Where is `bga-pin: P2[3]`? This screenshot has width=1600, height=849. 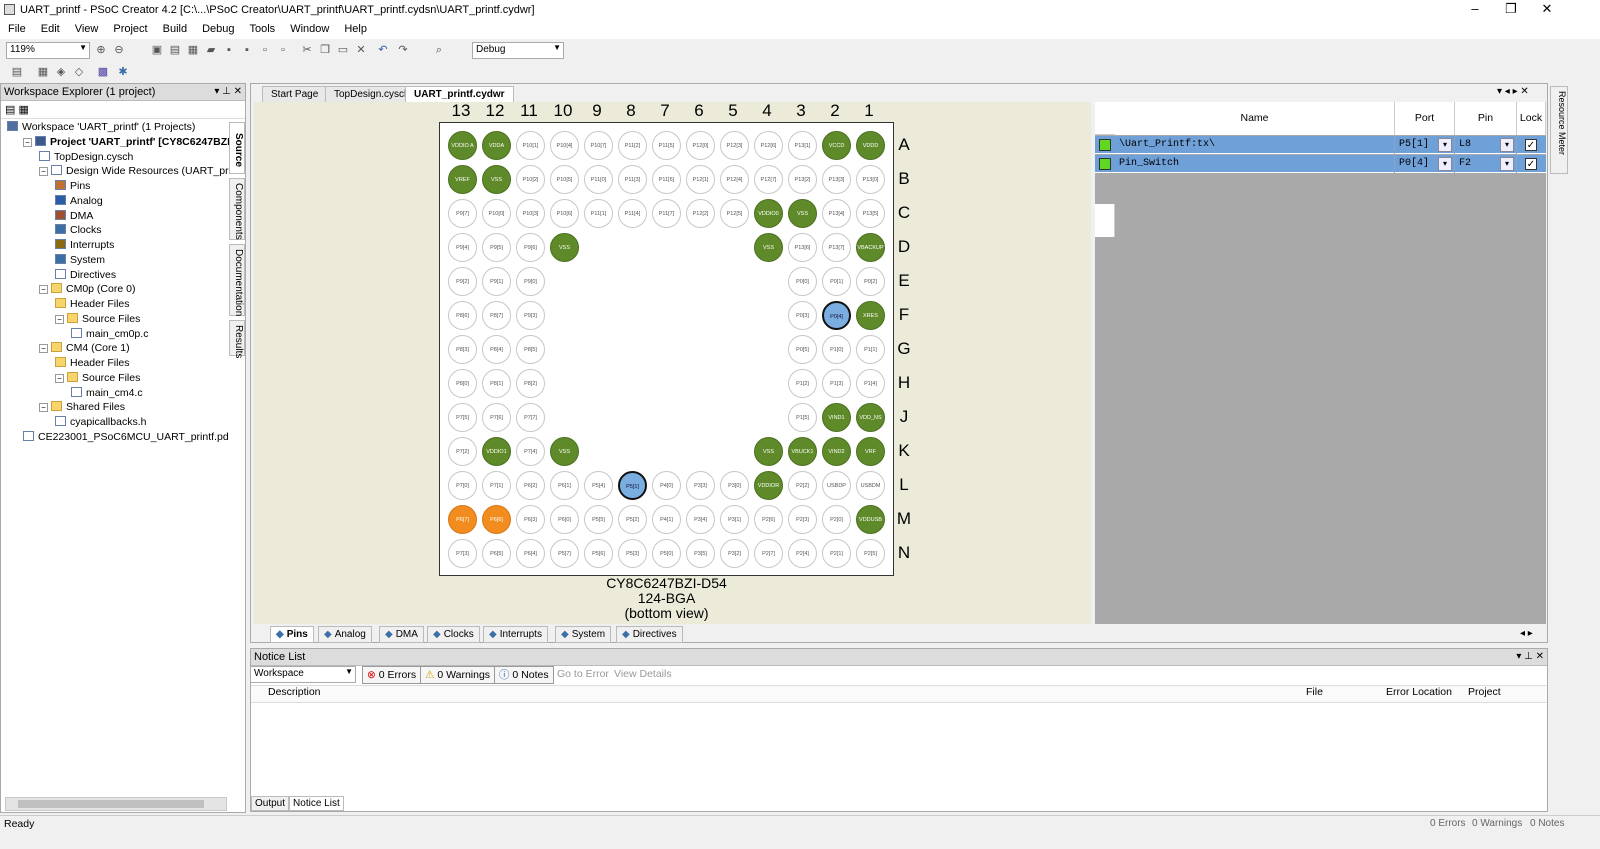 bga-pin: P2[3] is located at coordinates (802, 519).